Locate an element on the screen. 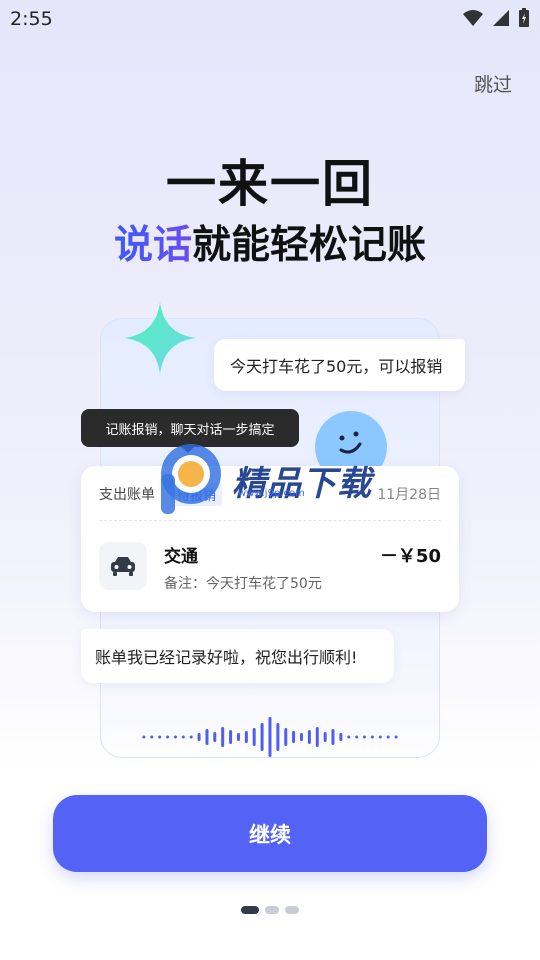 The image size is (540, 960). signal-icon is located at coordinates (501, 18).